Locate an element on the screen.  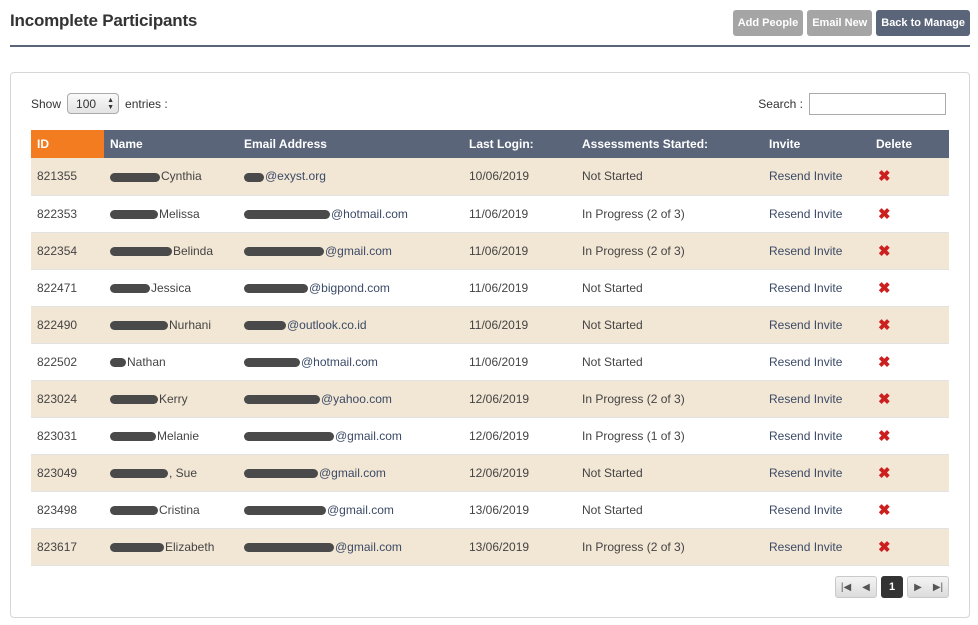
cell-last-login: 13/06/2019 is located at coordinates (519, 510).